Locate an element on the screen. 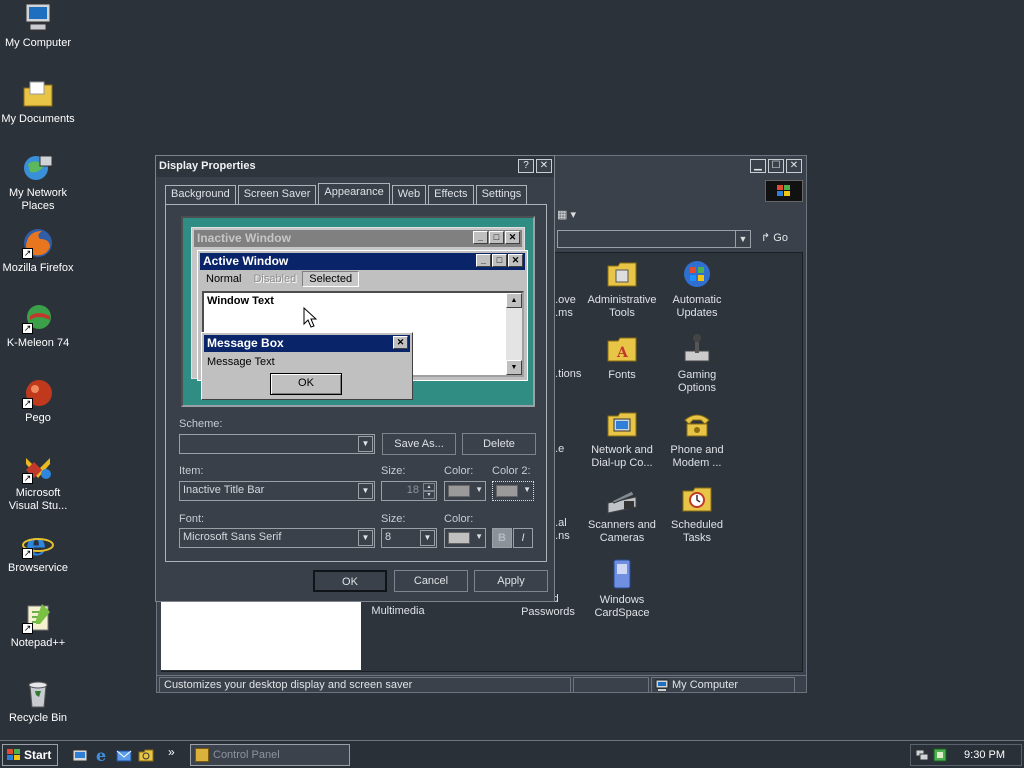 Image resolution: width=1024 pixels, height=768 pixels. my-computer-small-icon is located at coordinates (662, 687).